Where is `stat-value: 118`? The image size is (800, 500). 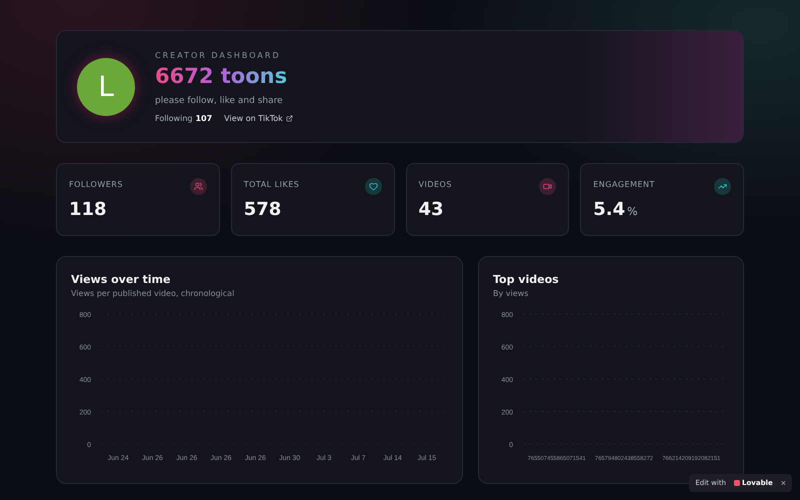
stat-value: 118 is located at coordinates (88, 209).